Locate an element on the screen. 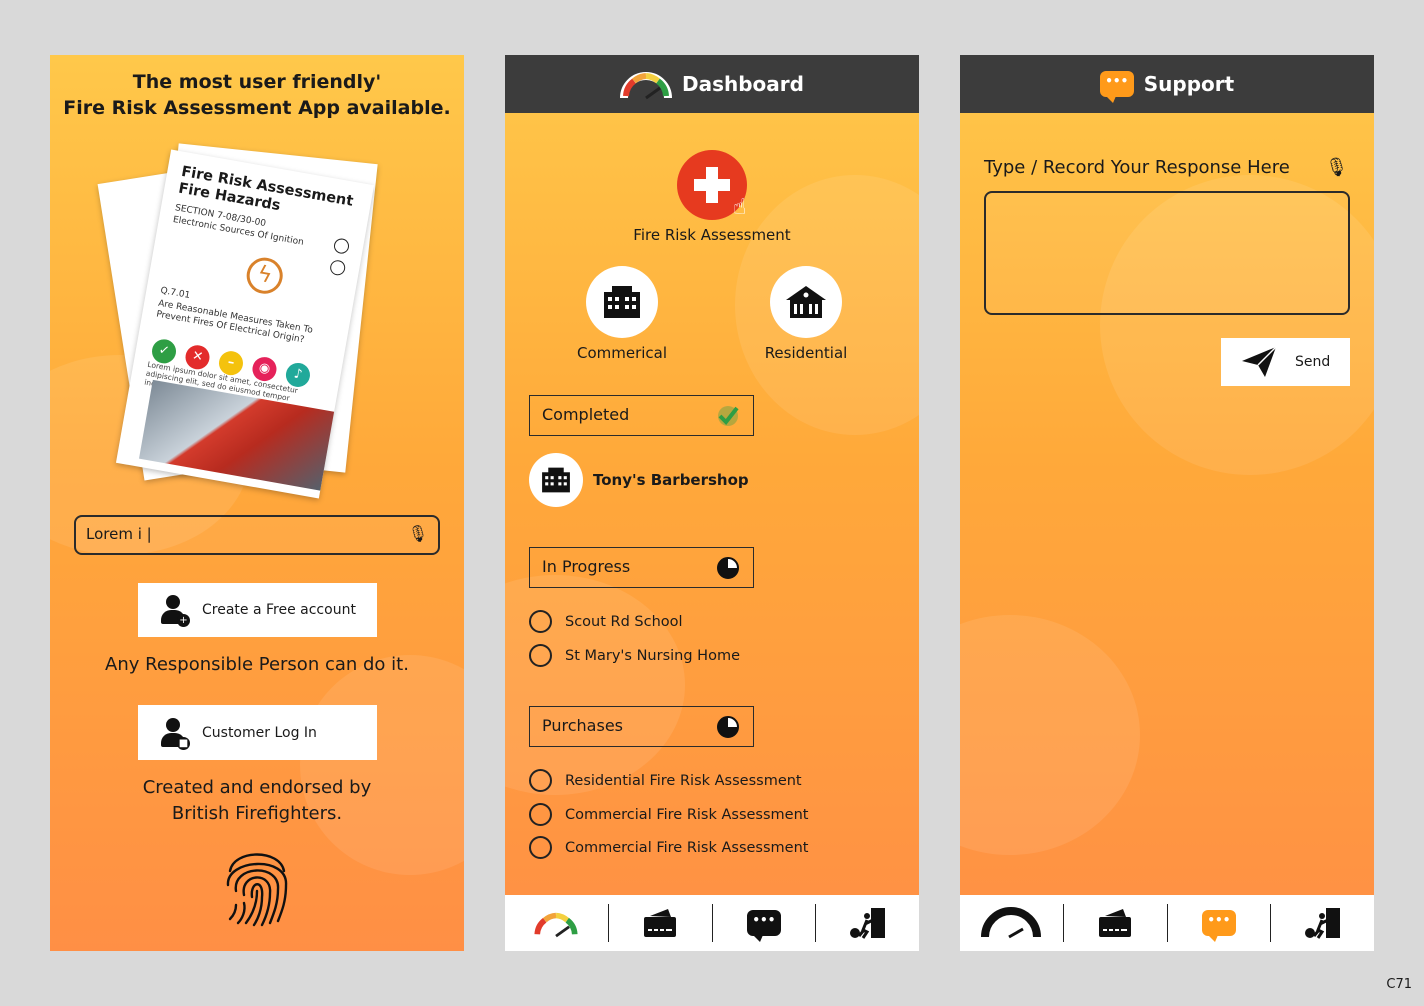 The width and height of the screenshot is (1424, 1006). add-user-icon: + is located at coordinates (175, 611).